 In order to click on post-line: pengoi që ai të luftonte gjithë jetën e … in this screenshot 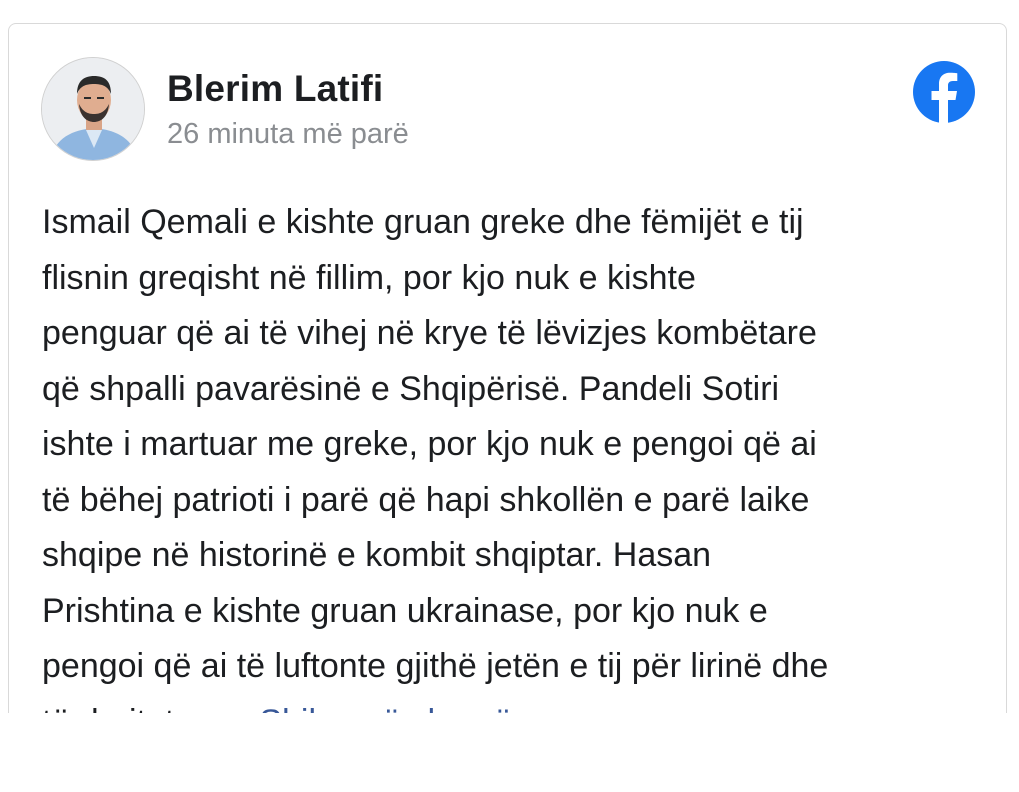, I will do `click(435, 666)`.